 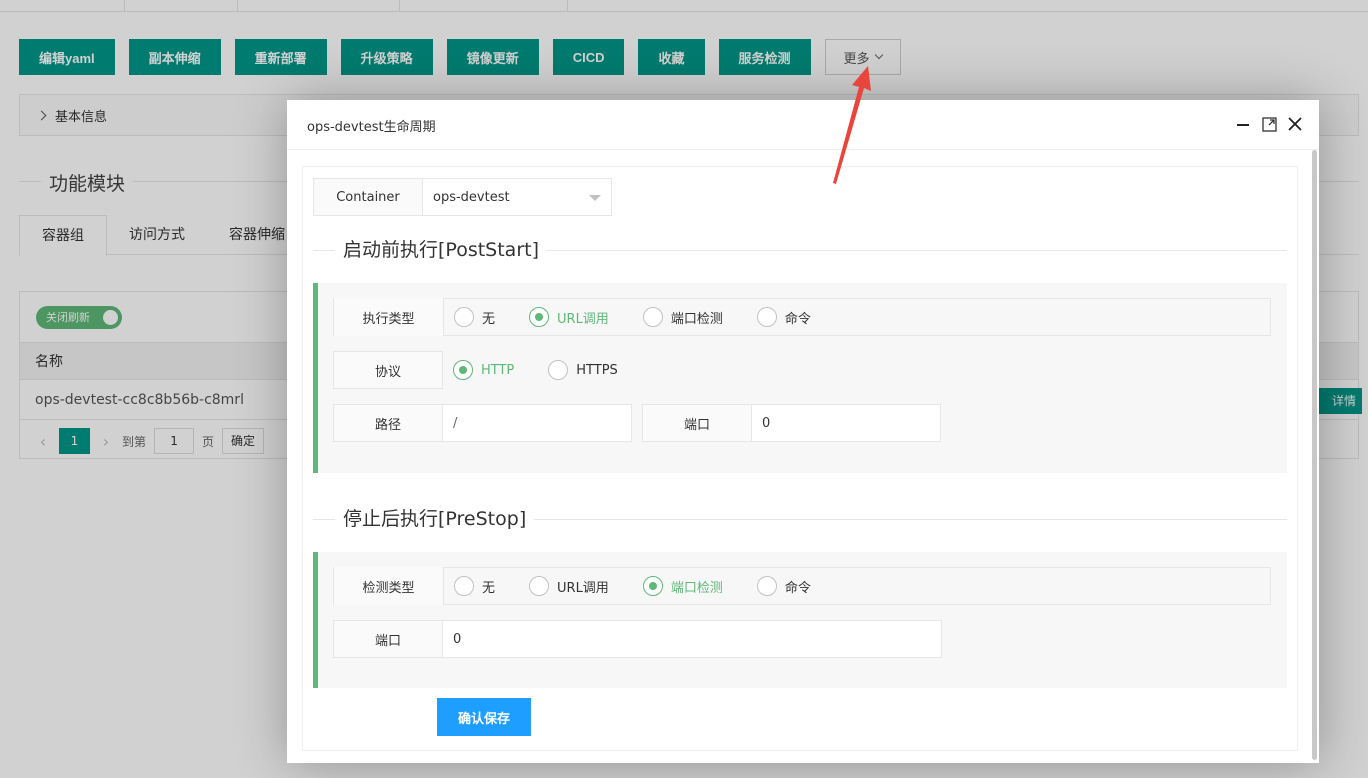 I want to click on annotation-arrow-icon, so click(x=852, y=125).